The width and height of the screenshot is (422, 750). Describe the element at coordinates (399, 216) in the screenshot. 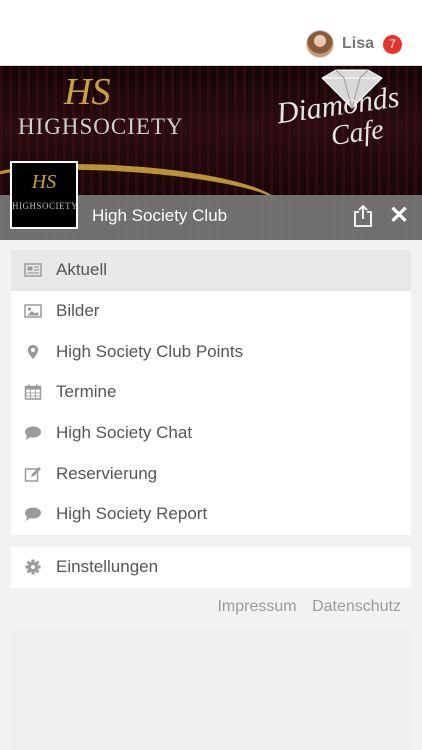

I see `close-icon: ✕` at that location.